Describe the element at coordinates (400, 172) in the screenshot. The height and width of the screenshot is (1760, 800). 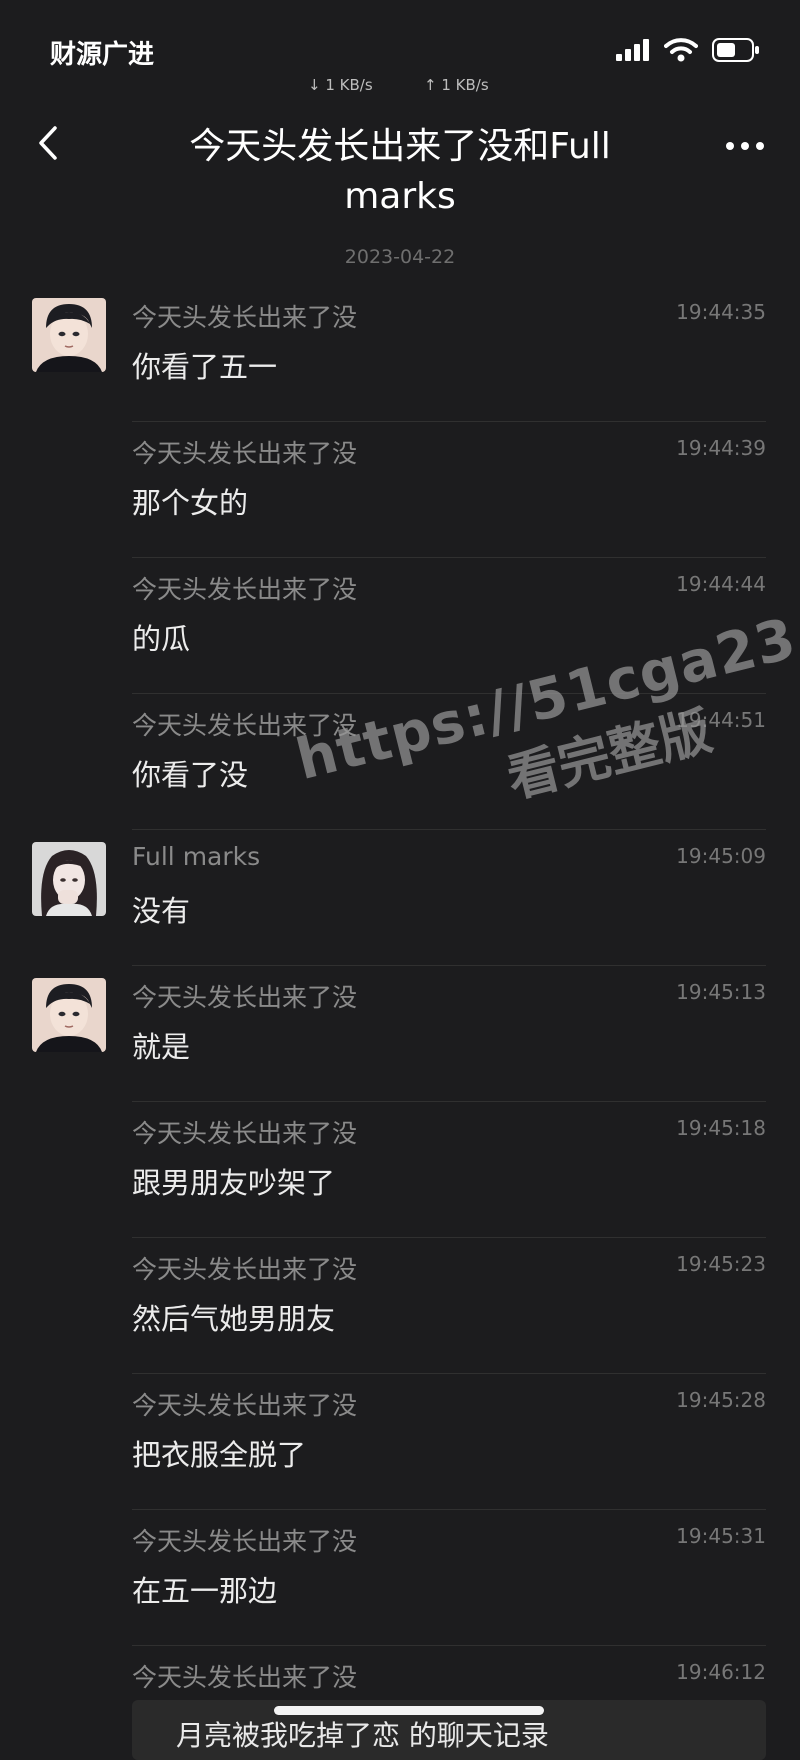
I see `chat-title: 今天头发长出来了没和Full marks` at that location.